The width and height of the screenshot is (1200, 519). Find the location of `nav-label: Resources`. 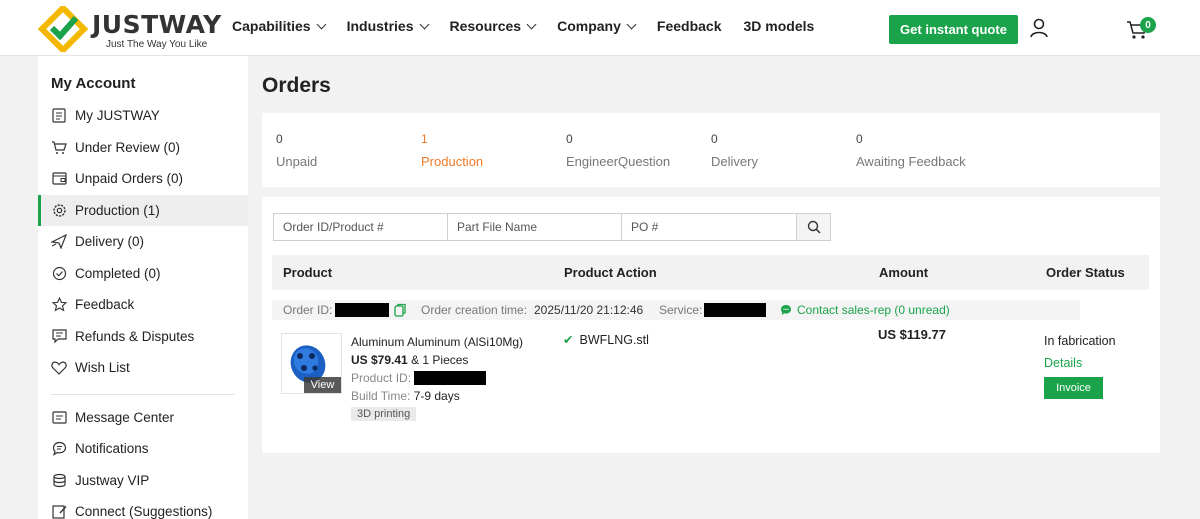

nav-label: Resources is located at coordinates (485, 26).